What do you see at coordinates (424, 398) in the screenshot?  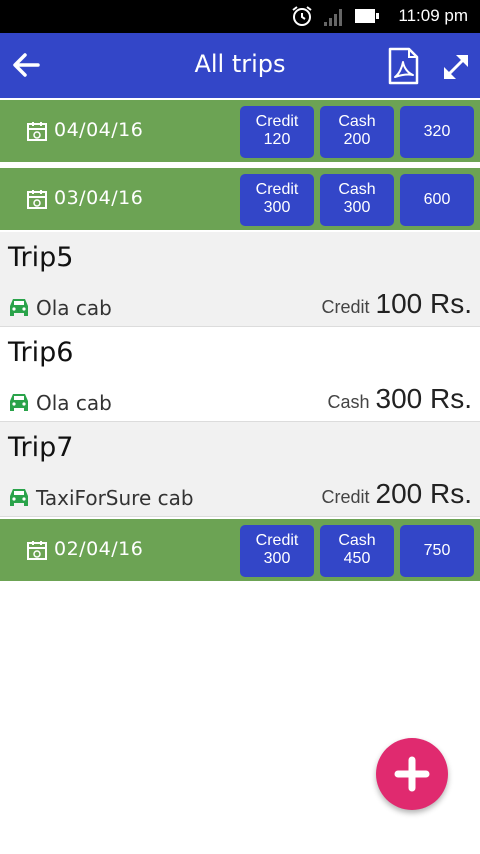 I see `amount-value: 300 Rs.` at bounding box center [424, 398].